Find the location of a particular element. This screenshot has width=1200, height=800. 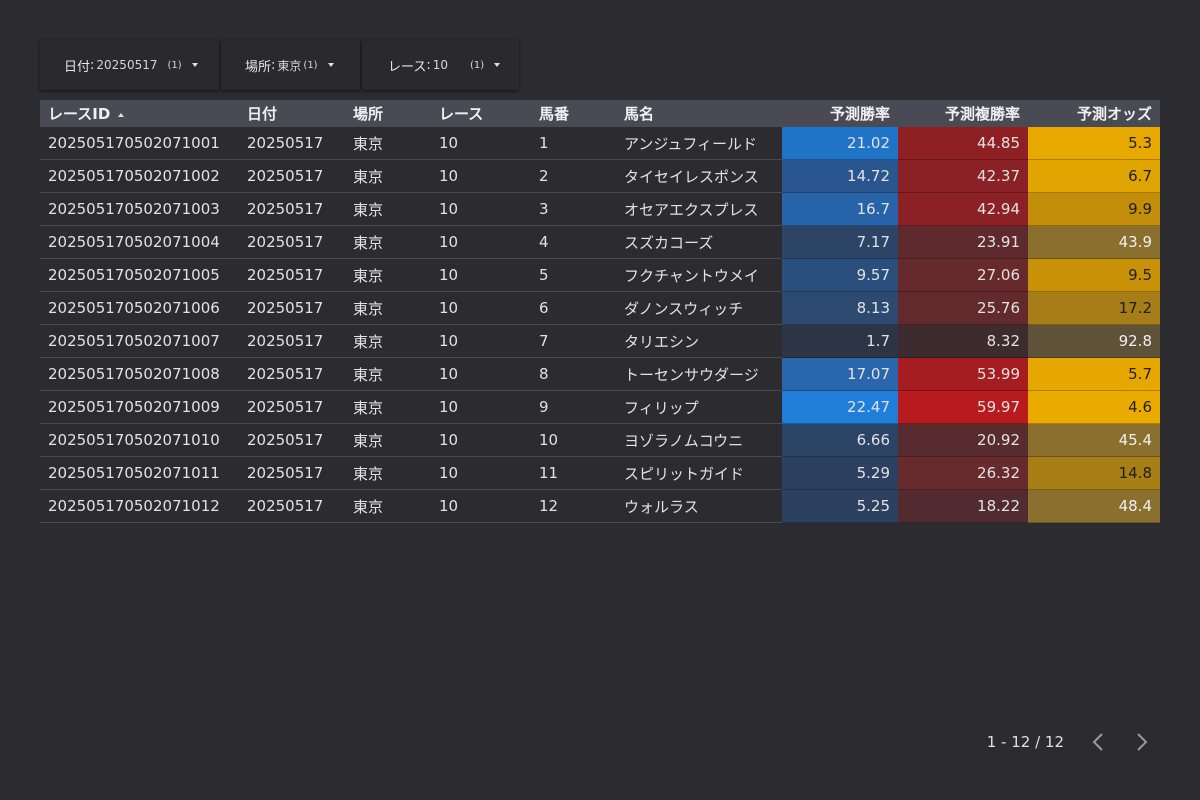

horse-number-cell: 12 is located at coordinates (573, 506).